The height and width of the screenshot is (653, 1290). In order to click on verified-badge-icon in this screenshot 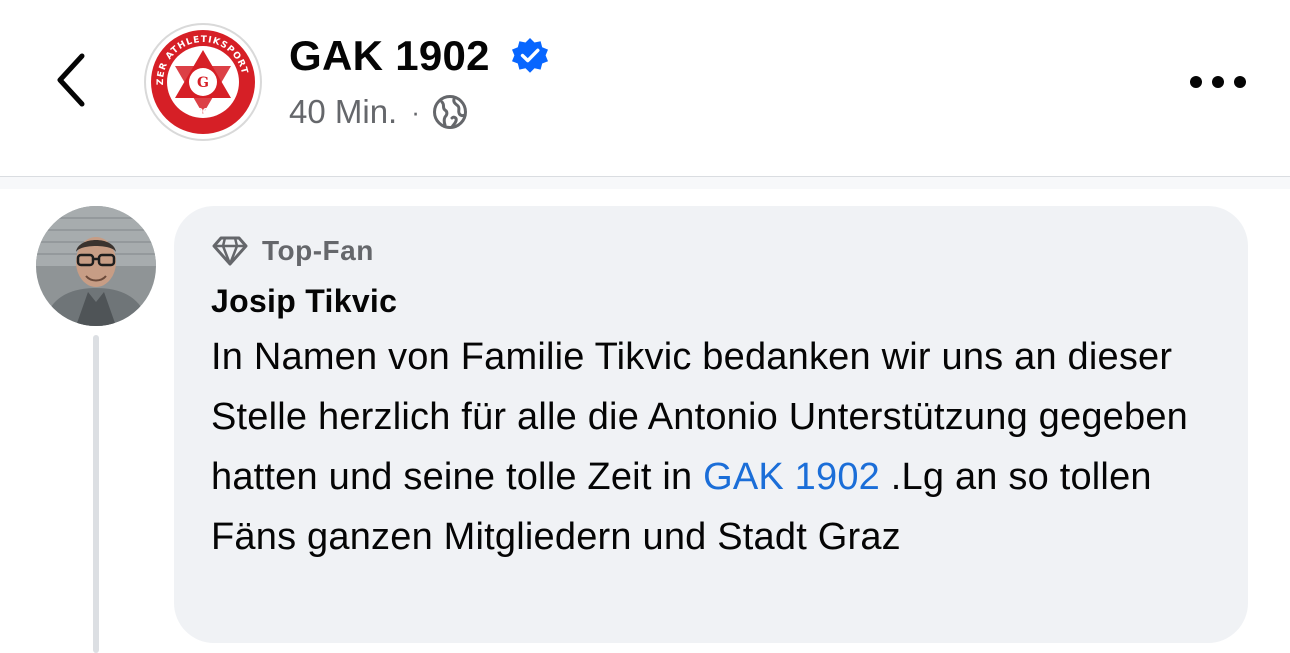, I will do `click(530, 55)`.